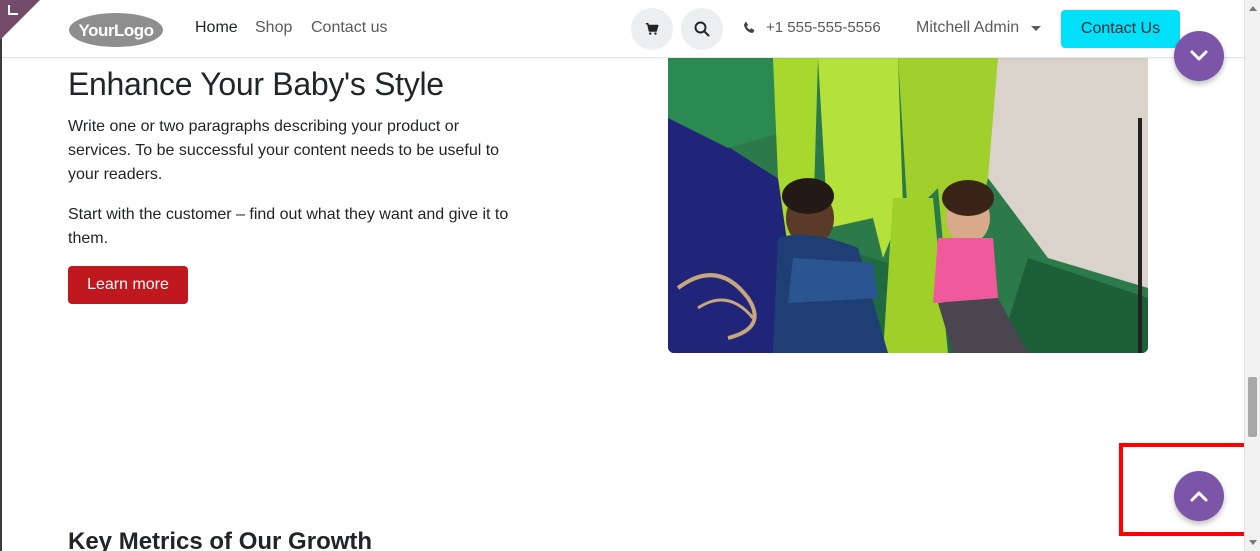 The image size is (1260, 551). What do you see at coordinates (749, 27) in the screenshot?
I see `phone-icon` at bounding box center [749, 27].